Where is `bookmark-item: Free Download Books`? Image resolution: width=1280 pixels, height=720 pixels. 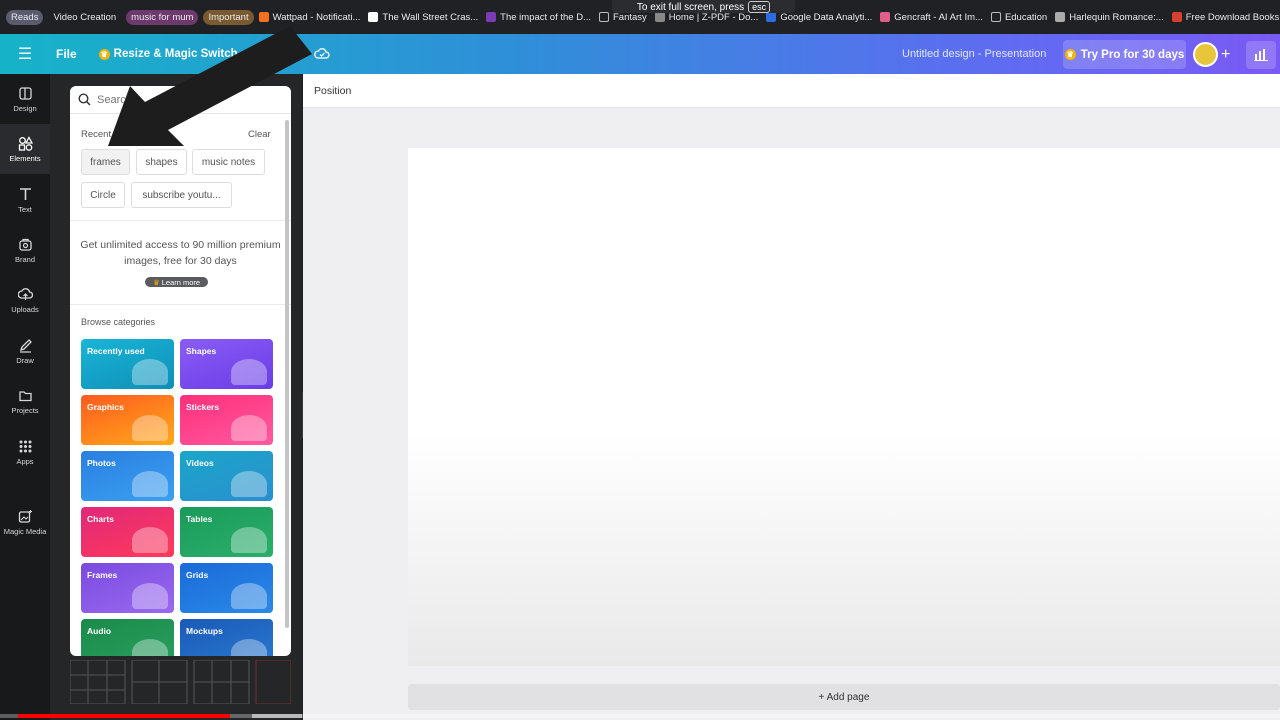 bookmark-item: Free Download Books is located at coordinates (1225, 17).